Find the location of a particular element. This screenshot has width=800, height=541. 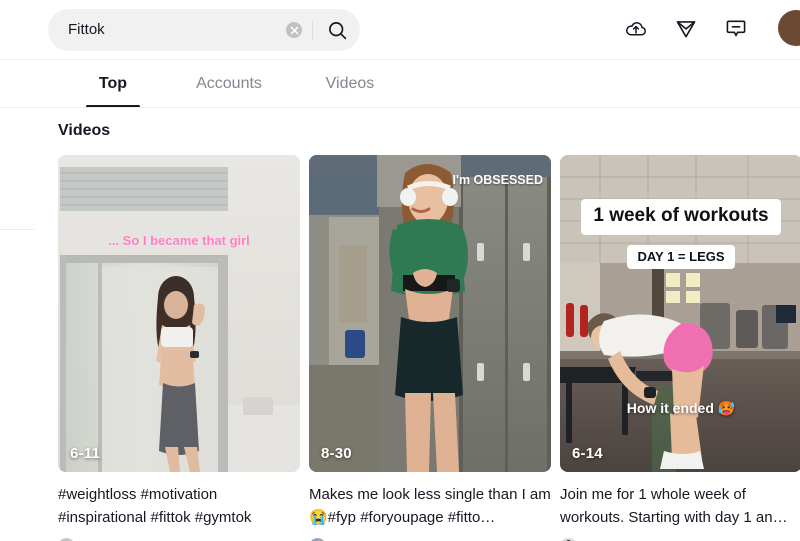

tab-top: Top is located at coordinates (113, 84).